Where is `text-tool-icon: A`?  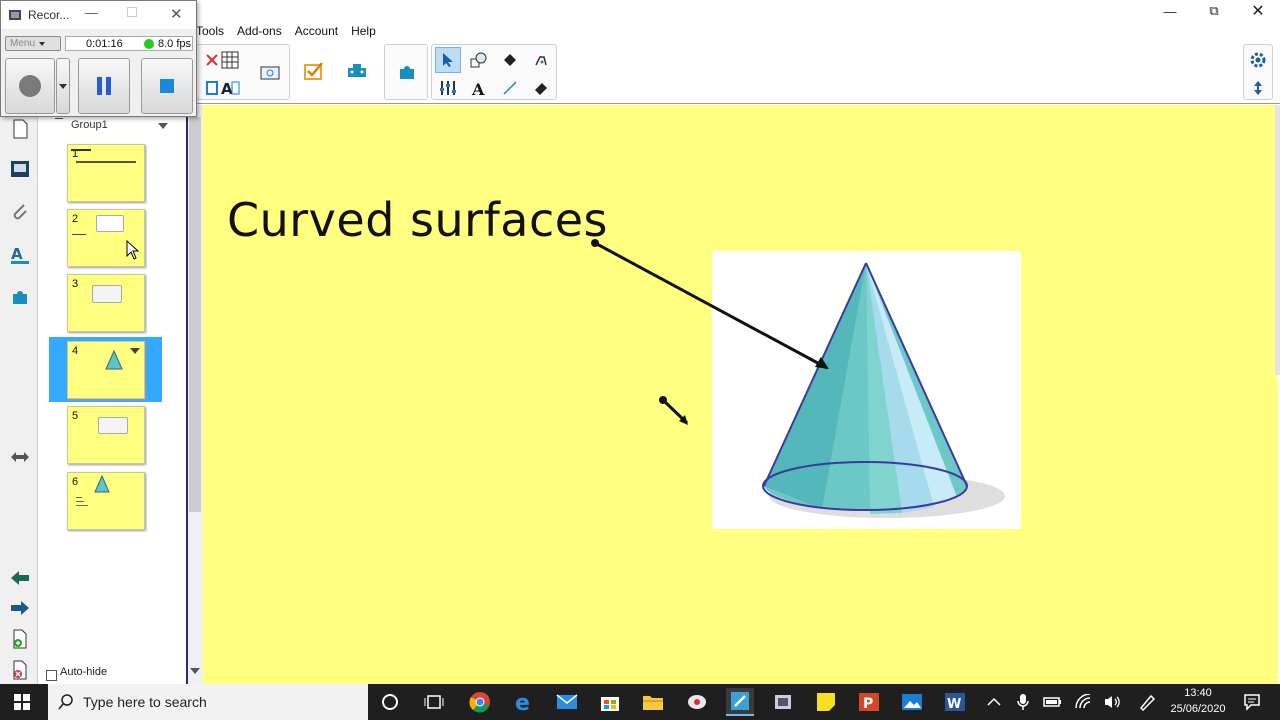 text-tool-icon: A is located at coordinates (478, 88).